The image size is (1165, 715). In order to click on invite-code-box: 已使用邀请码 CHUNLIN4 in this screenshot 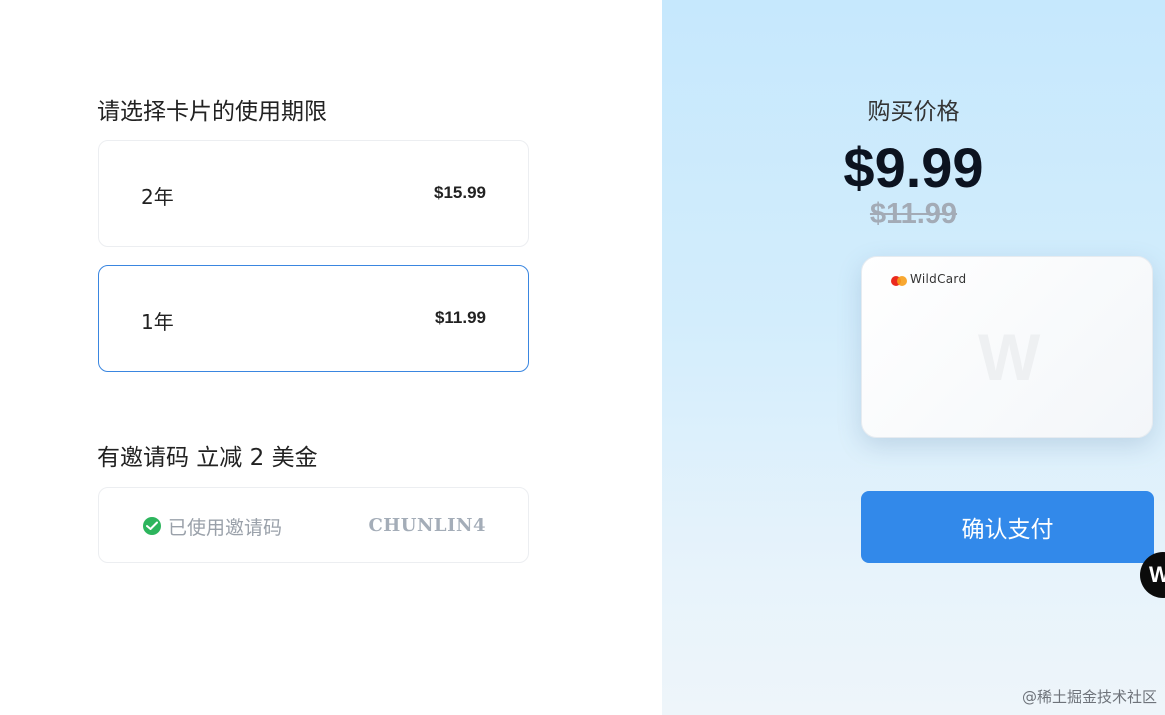, I will do `click(313, 525)`.